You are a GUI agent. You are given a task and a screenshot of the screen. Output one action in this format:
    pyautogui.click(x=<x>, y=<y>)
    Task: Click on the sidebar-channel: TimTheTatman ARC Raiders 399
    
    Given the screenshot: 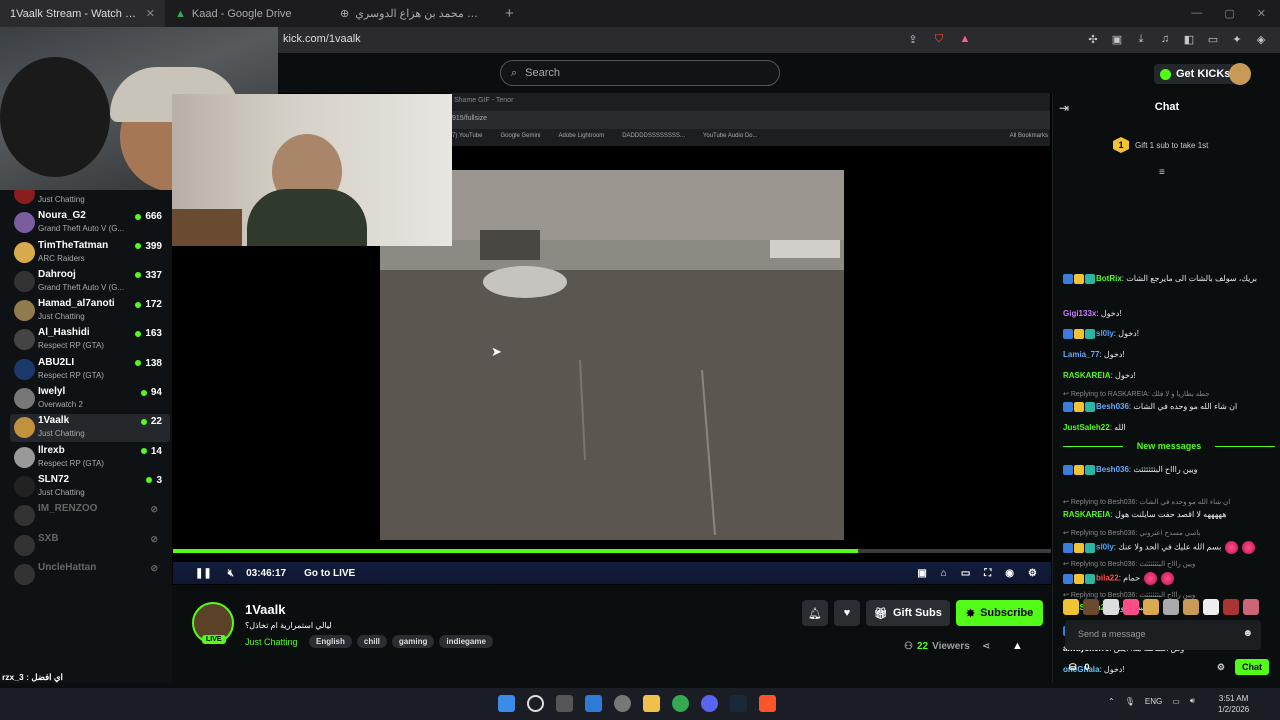 What is the action you would take?
    pyautogui.click(x=90, y=253)
    